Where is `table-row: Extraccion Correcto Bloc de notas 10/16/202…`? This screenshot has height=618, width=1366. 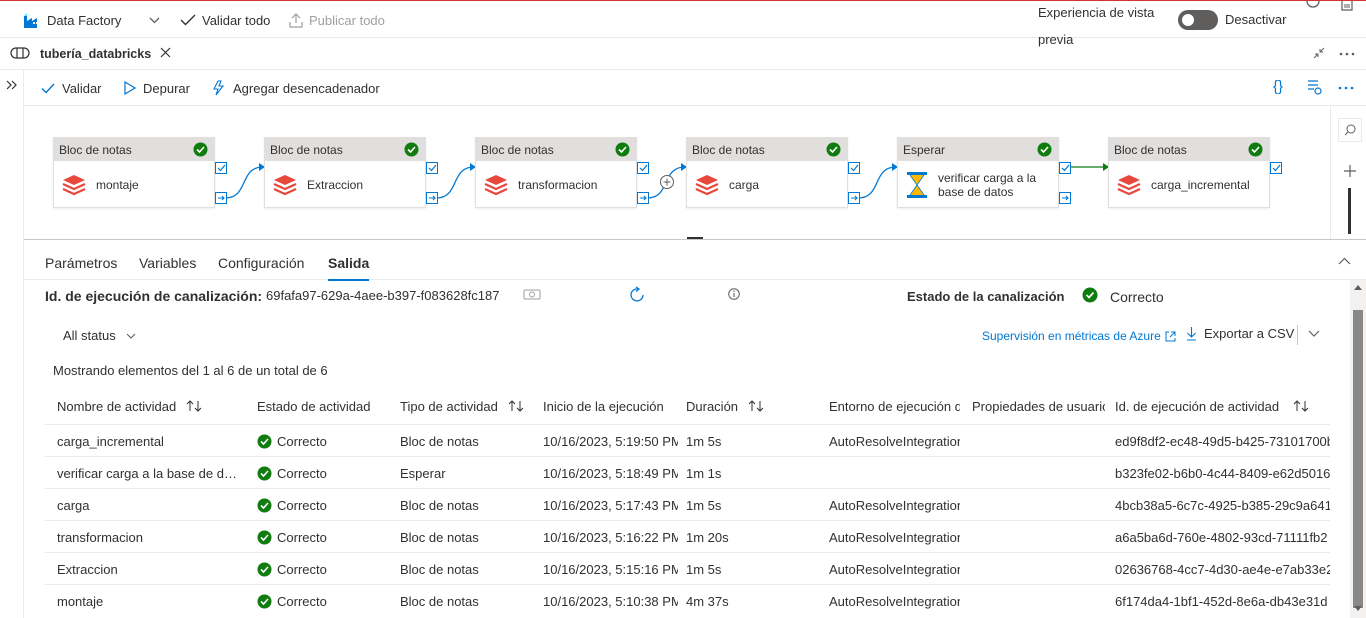
table-row: Extraccion Correcto Bloc de notas 10/16/202… is located at coordinates (687, 568).